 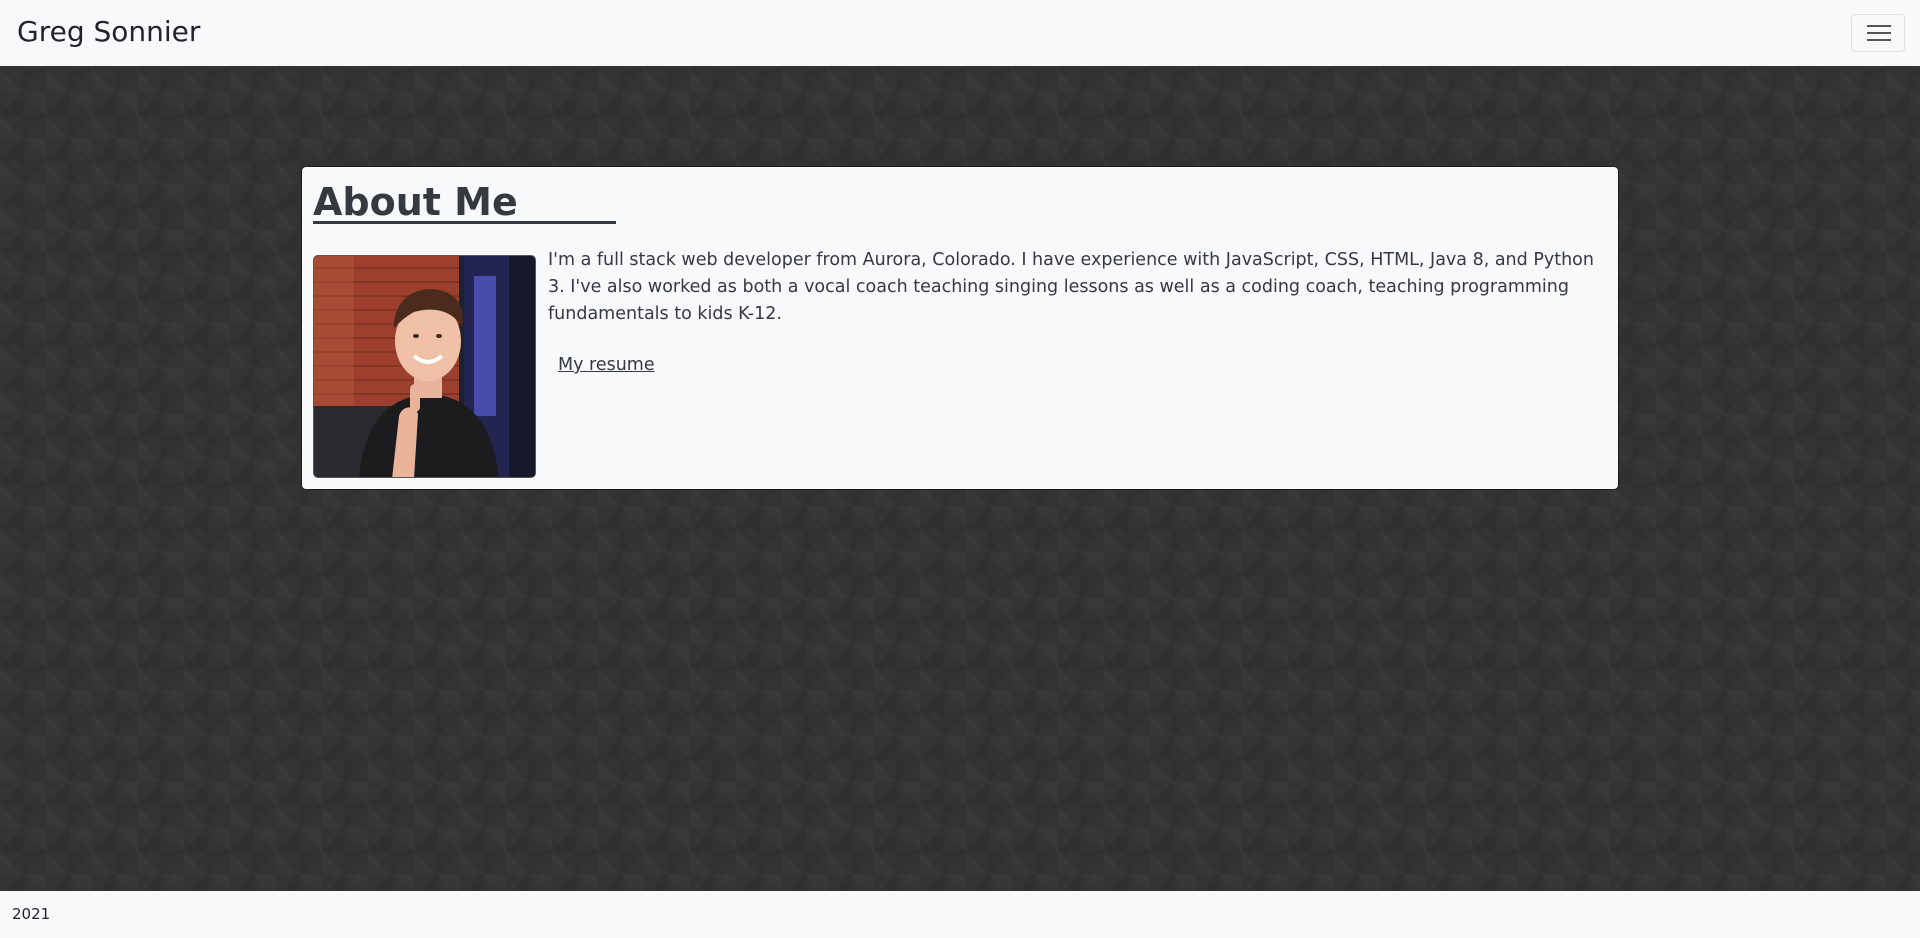 I want to click on resume-link: My resume, so click(x=606, y=365).